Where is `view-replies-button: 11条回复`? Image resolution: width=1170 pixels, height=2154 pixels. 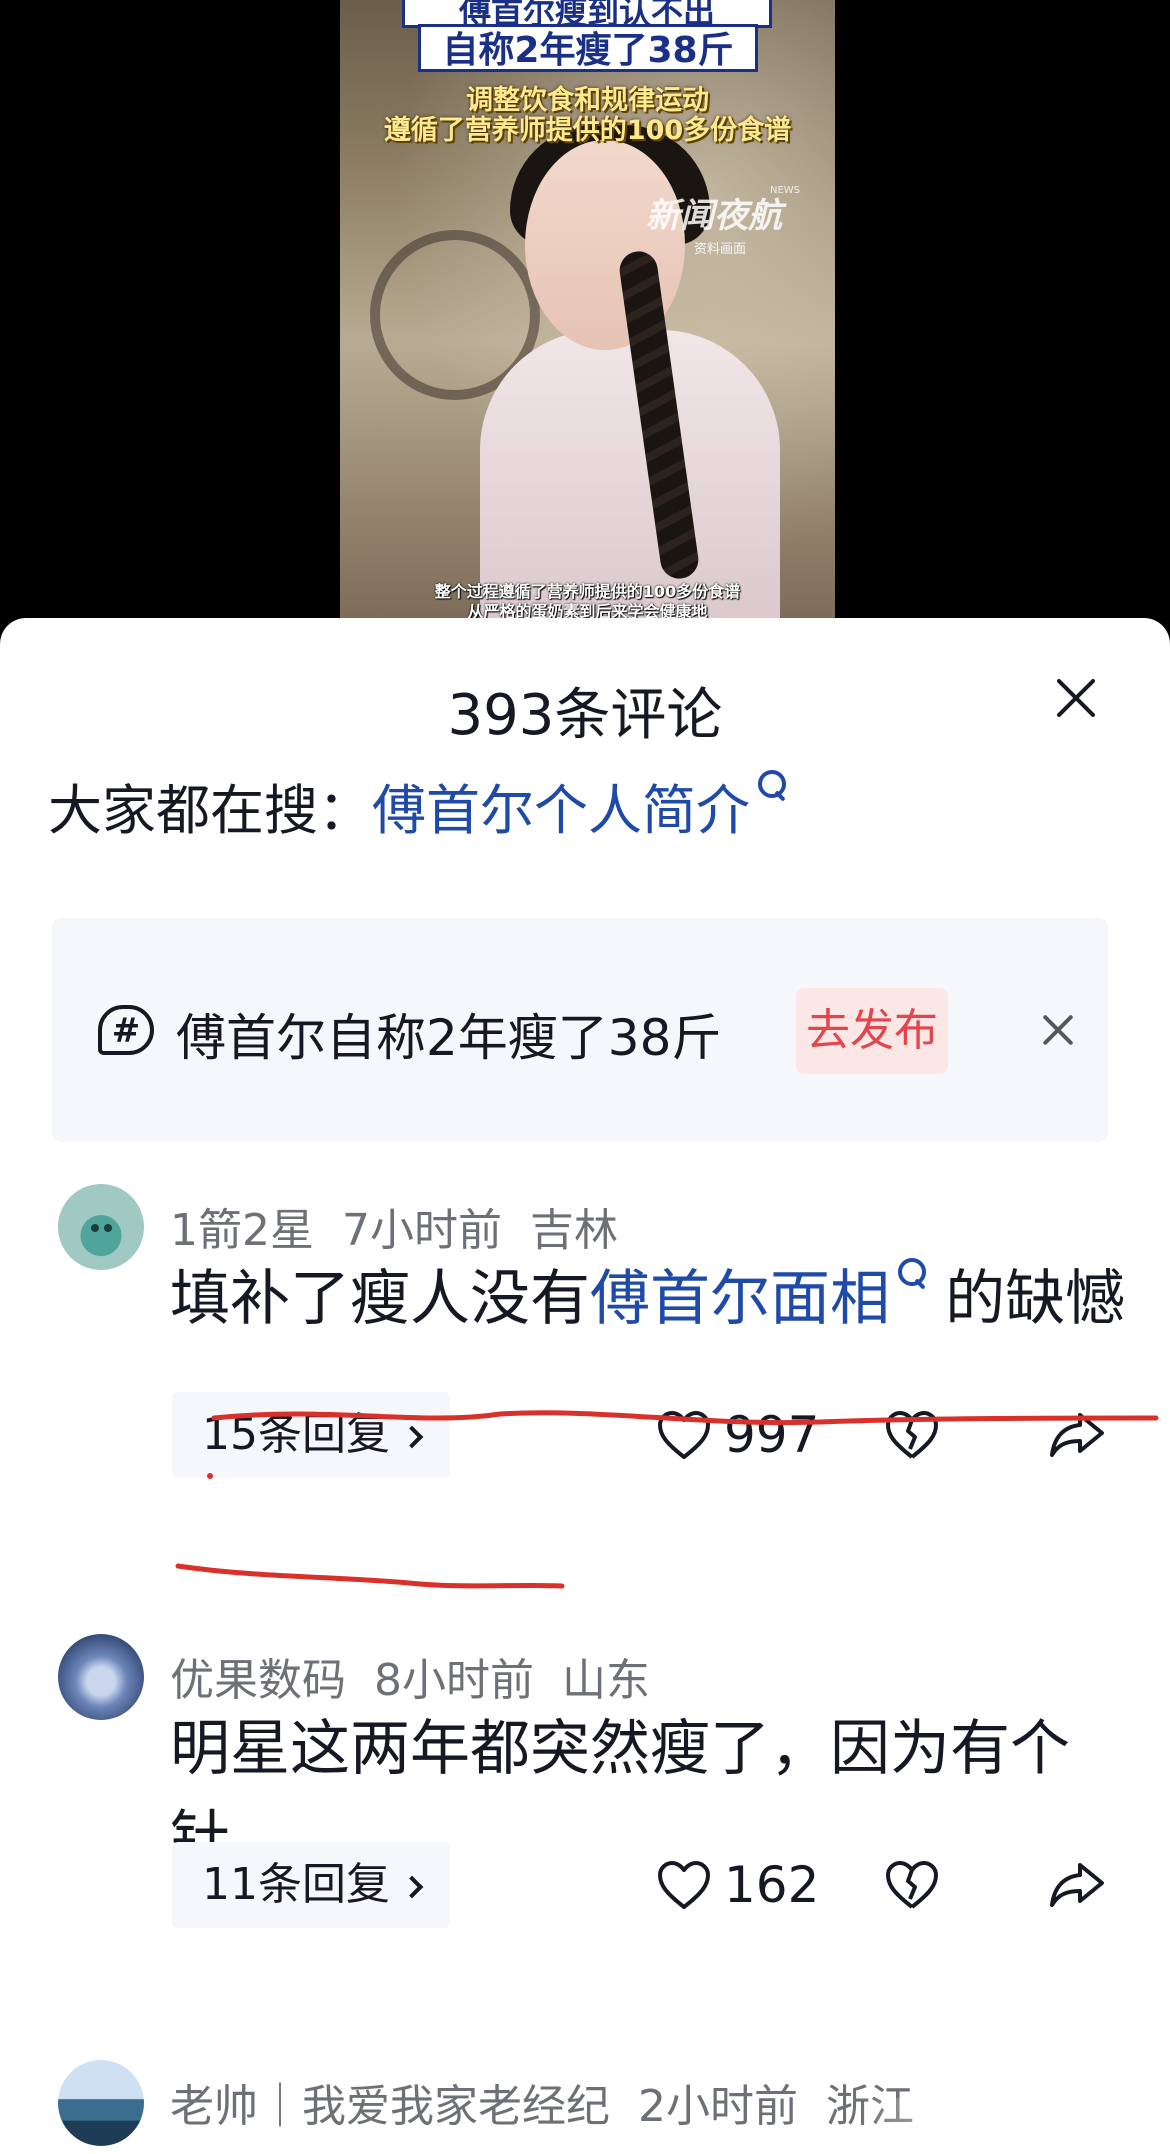
view-replies-button: 11条回复 is located at coordinates (311, 1885).